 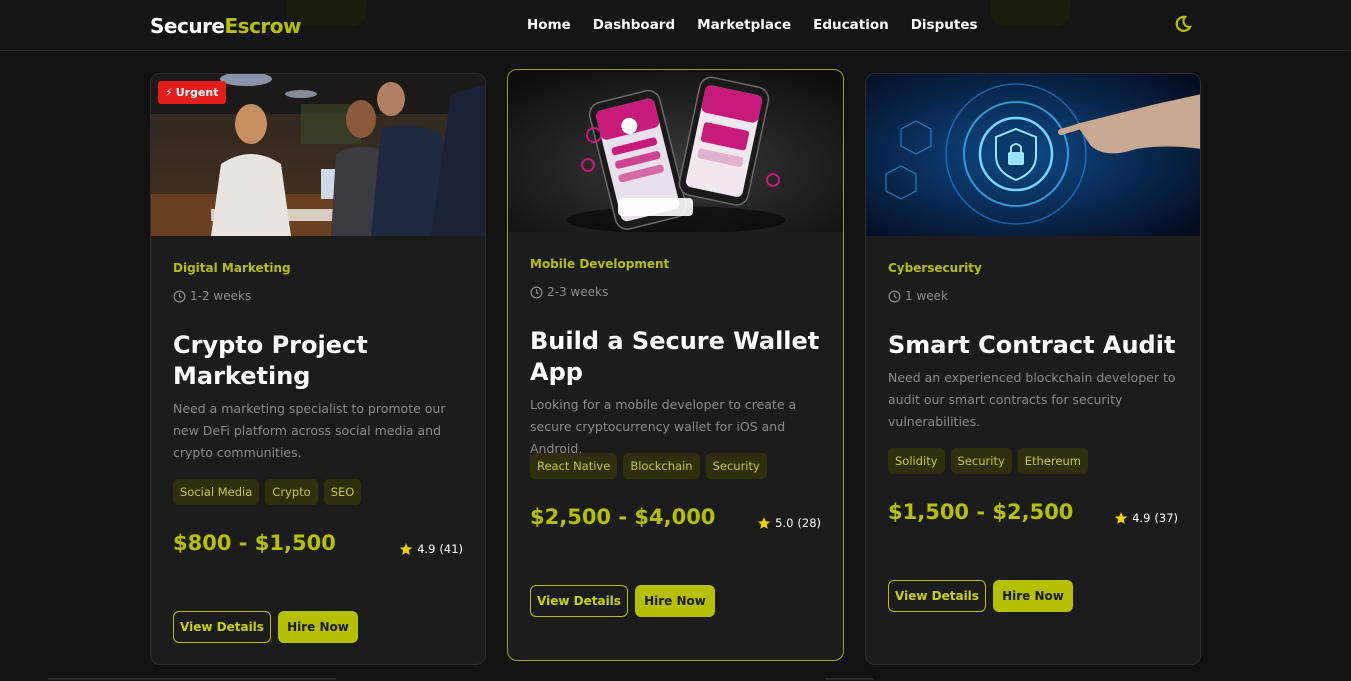 What do you see at coordinates (851, 25) in the screenshot?
I see `nav-link-education: Education` at bounding box center [851, 25].